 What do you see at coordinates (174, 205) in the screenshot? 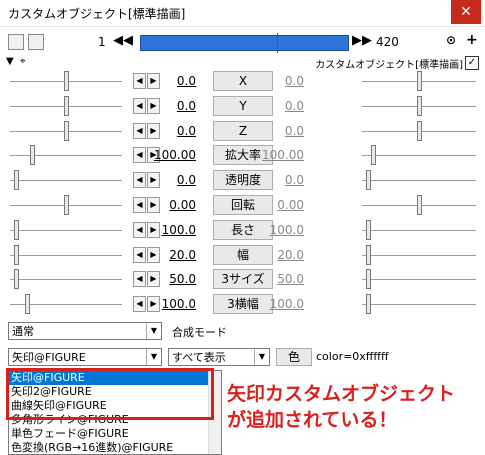
I see `param-start-value: 0.00` at bounding box center [174, 205].